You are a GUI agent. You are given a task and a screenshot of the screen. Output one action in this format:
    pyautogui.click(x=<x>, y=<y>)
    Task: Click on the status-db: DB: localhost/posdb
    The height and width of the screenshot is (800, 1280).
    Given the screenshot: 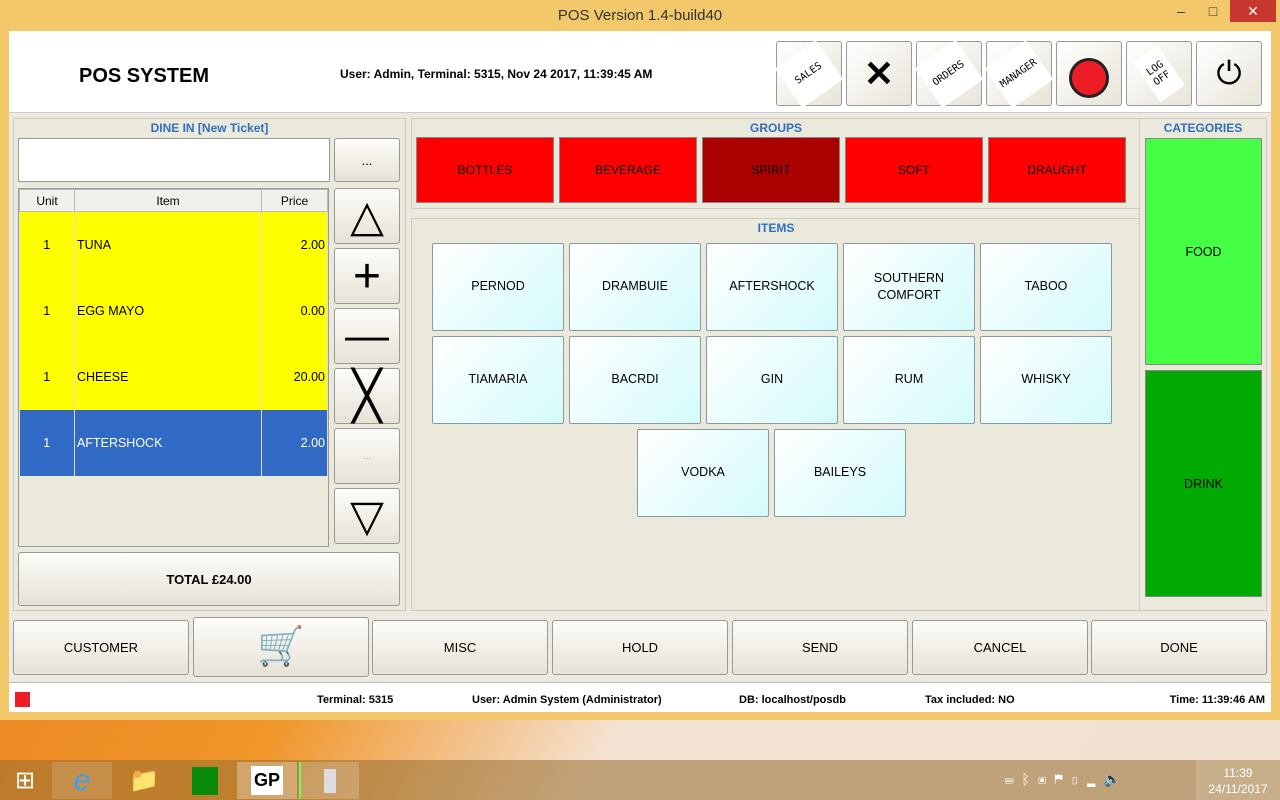 What is the action you would take?
    pyautogui.click(x=792, y=700)
    